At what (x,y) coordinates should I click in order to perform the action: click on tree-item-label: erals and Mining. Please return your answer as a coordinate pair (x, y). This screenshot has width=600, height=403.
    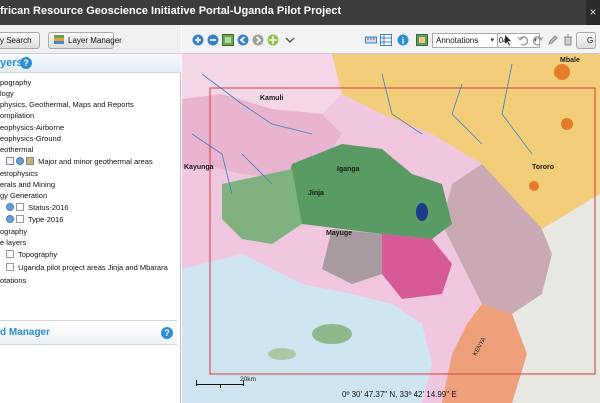
    Looking at the image, I should click on (28, 184).